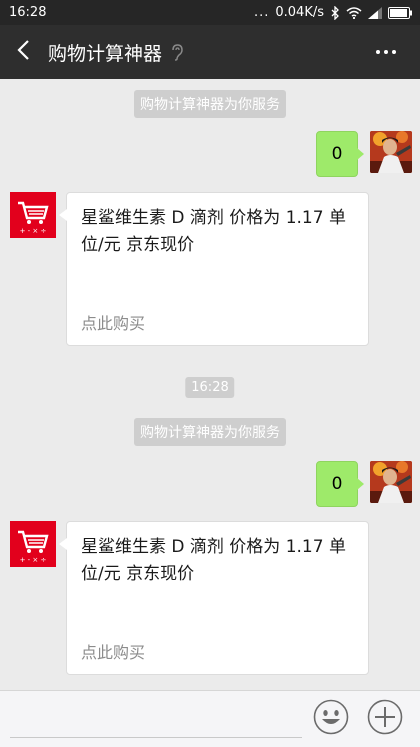 The height and width of the screenshot is (747, 420). I want to click on more-button, so click(386, 52).